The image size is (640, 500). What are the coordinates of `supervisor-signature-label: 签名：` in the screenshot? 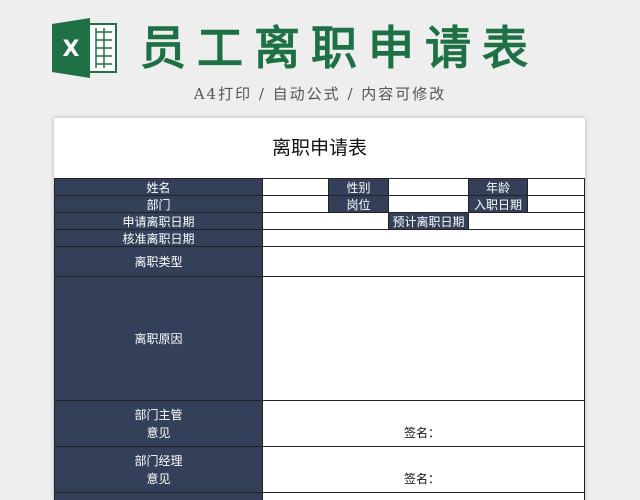 It's located at (422, 433).